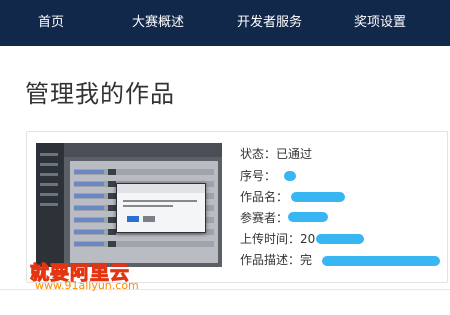 This screenshot has height=315, width=450. Describe the element at coordinates (340, 239) in the screenshot. I see `upload-time-redaction` at that location.